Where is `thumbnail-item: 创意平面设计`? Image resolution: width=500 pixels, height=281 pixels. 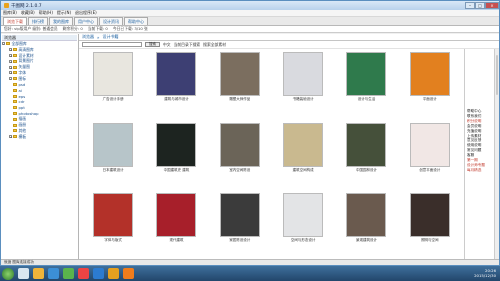 thumbnail-item: 创意平面设计 is located at coordinates (430, 157).